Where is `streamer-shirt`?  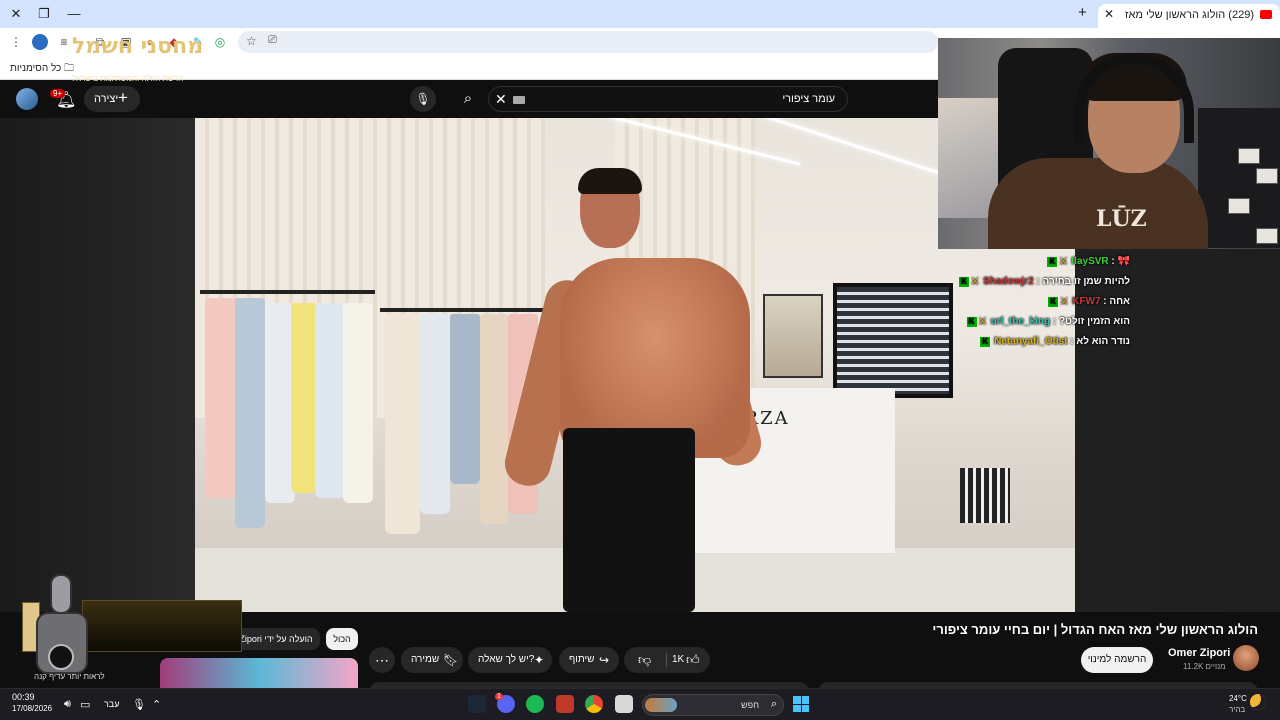 streamer-shirt is located at coordinates (1098, 203).